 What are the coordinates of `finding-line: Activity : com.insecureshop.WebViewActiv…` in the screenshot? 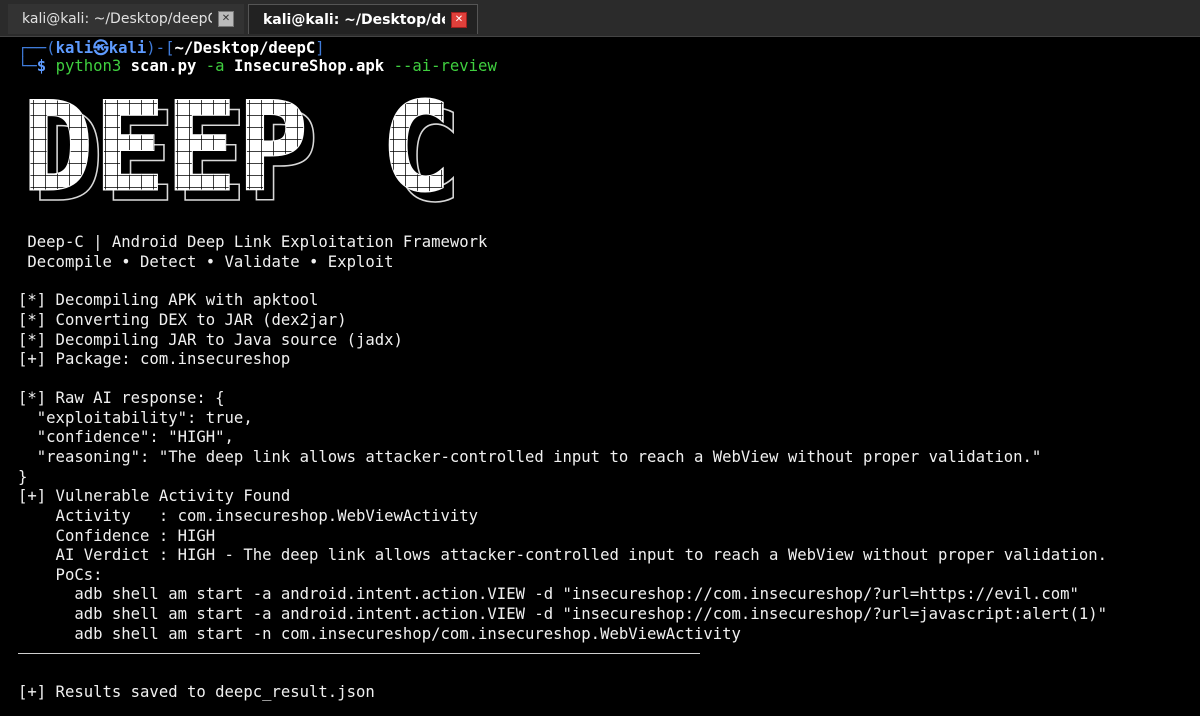 It's located at (248, 516).